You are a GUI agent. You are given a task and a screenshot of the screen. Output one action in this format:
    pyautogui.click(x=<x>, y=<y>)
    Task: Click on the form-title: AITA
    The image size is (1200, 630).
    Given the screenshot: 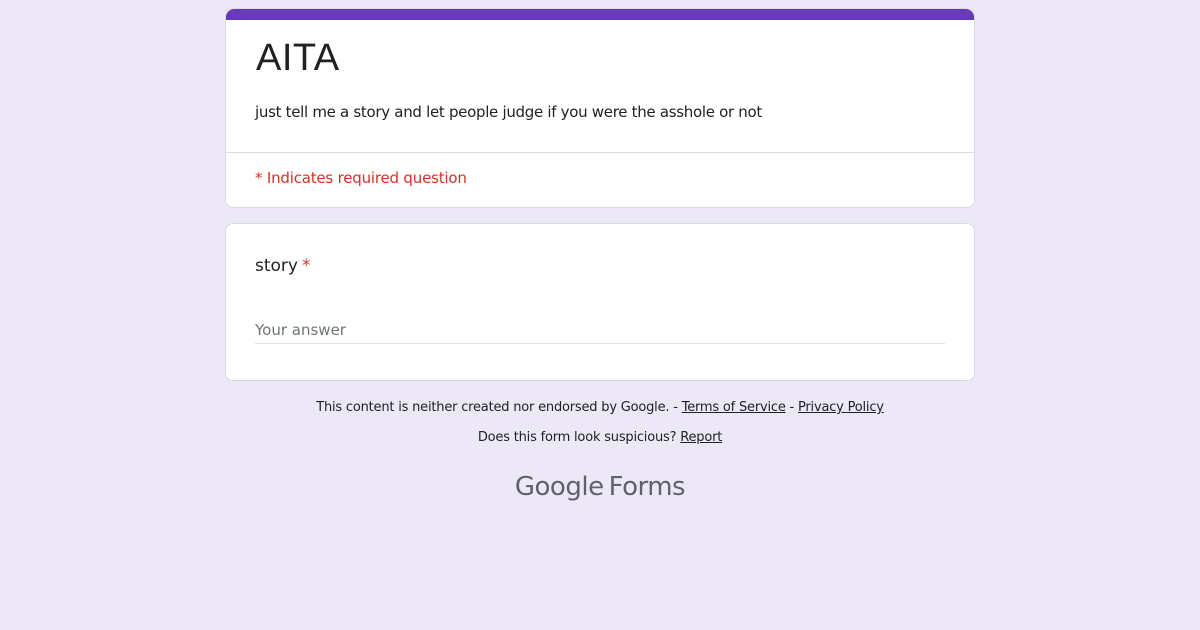 What is the action you would take?
    pyautogui.click(x=298, y=58)
    